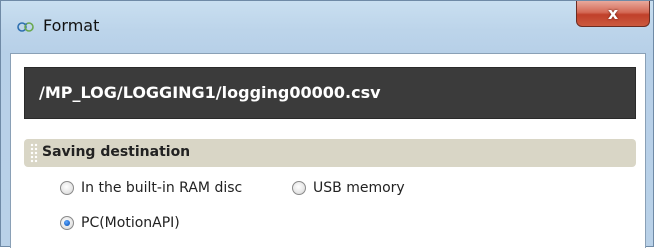 Image resolution: width=654 pixels, height=248 pixels. What do you see at coordinates (34, 153) in the screenshot?
I see `grip-icon` at bounding box center [34, 153].